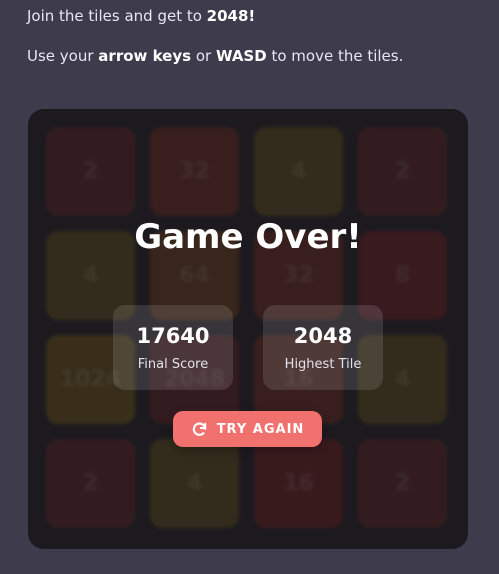 The width and height of the screenshot is (499, 574). What do you see at coordinates (335, 56) in the screenshot?
I see `controls-suffix: to move the tiles.` at bounding box center [335, 56].